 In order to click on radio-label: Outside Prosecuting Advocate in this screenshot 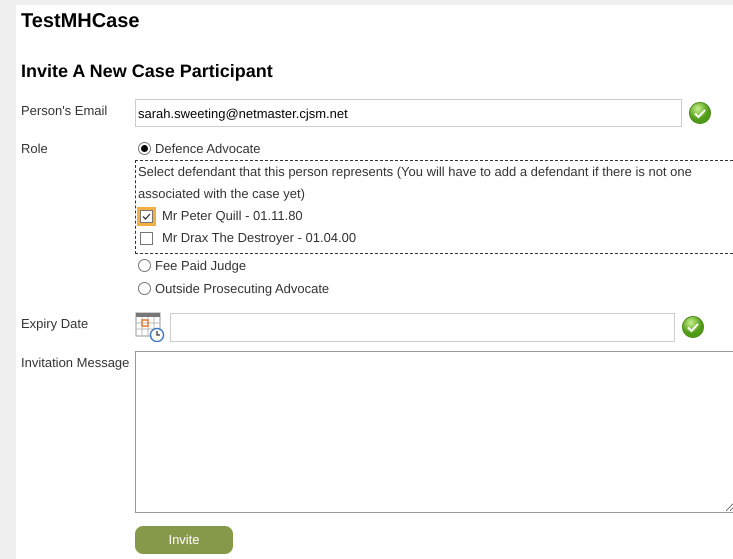, I will do `click(242, 288)`.